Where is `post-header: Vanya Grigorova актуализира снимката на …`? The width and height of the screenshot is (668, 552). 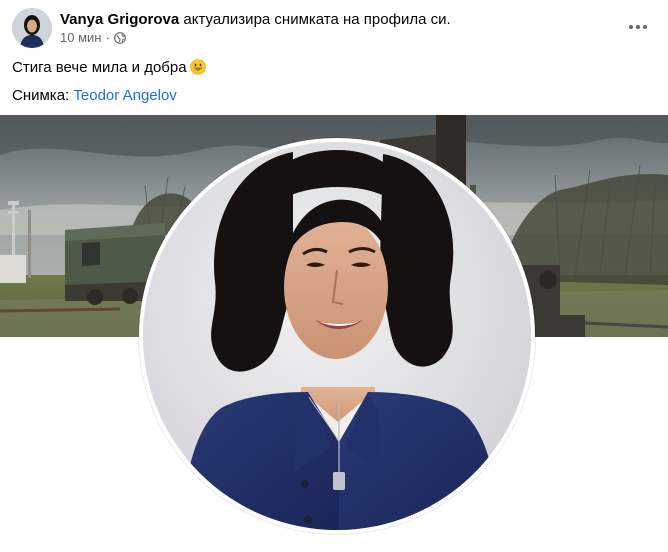 post-header: Vanya Grigorova актуализира снимката на … is located at coordinates (334, 29).